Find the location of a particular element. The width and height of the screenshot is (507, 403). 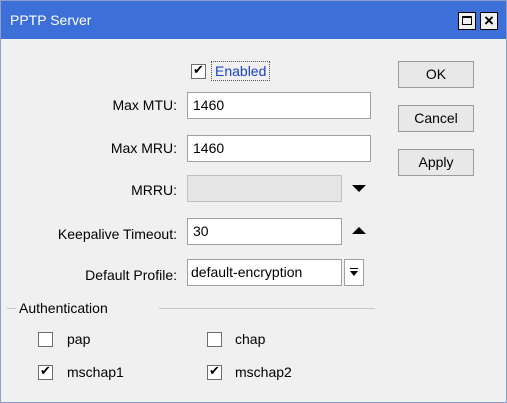

mrru-expand-icon is located at coordinates (359, 188).